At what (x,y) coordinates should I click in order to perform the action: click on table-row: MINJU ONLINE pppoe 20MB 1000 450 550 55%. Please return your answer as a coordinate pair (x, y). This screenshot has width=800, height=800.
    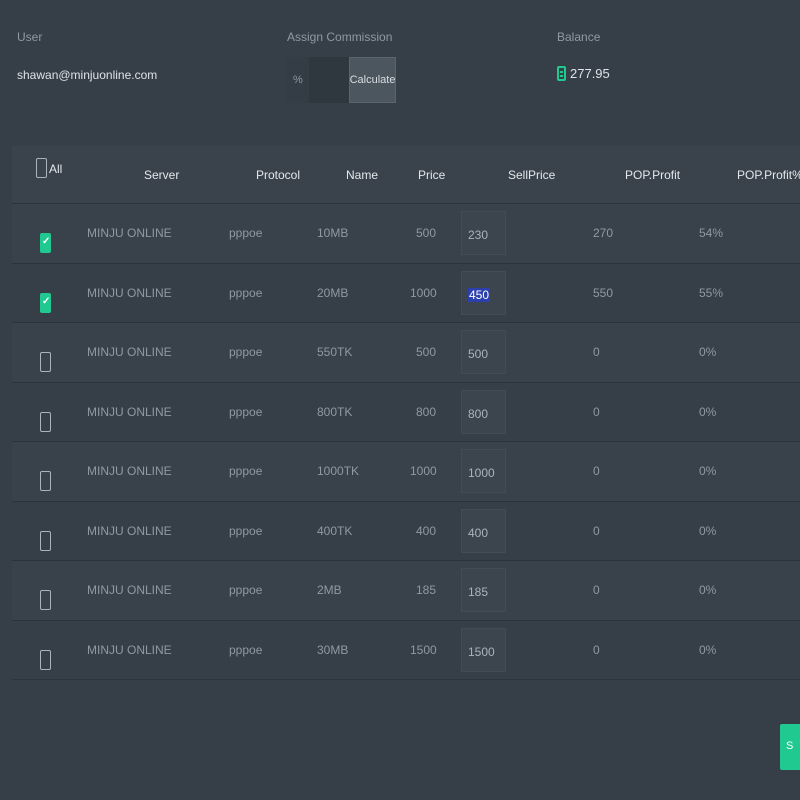
    Looking at the image, I should click on (406, 293).